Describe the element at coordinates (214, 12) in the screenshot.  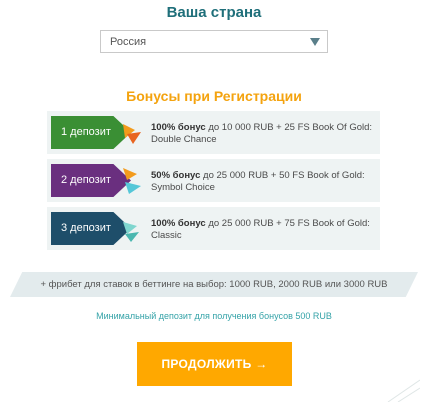
I see `country-heading: Ваша страна` at that location.